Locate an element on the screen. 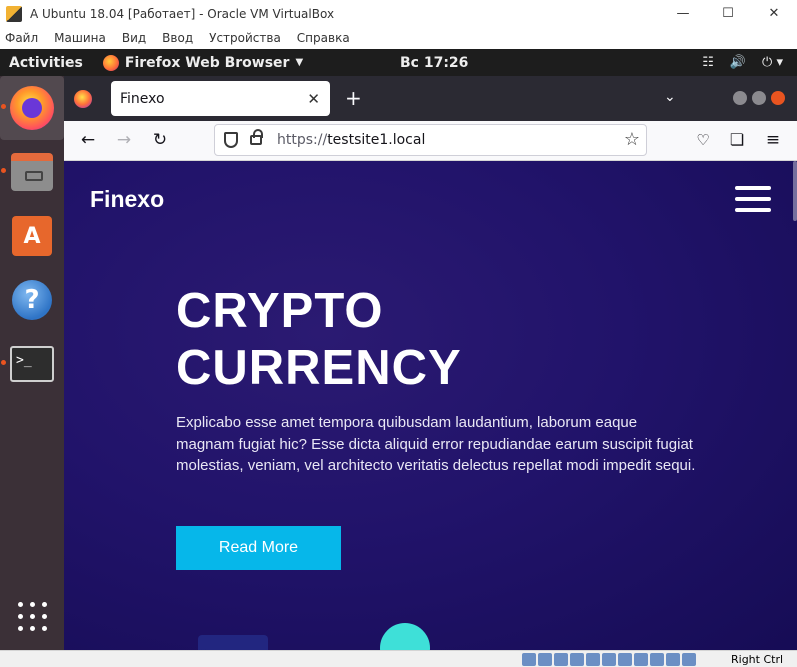  url-scheme: https:// is located at coordinates (302, 140).